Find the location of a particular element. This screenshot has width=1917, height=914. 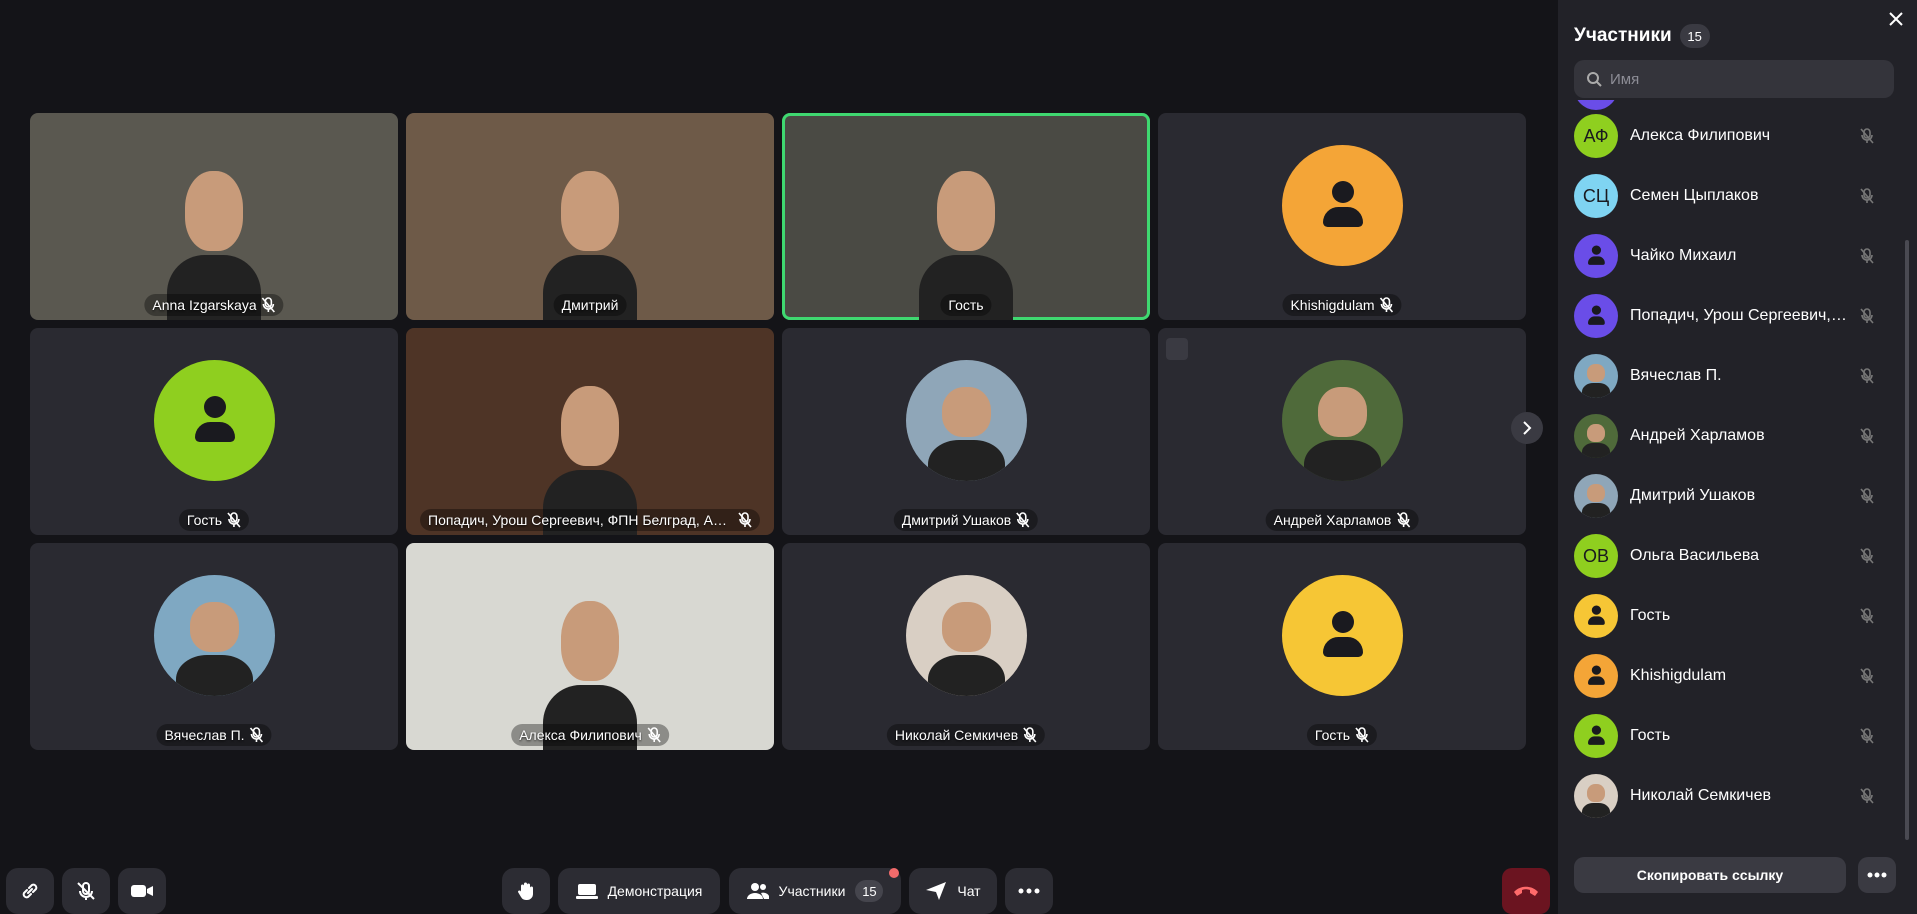

participant-list-item: СЦ Семен Цыплаков is located at coordinates (1734, 196).